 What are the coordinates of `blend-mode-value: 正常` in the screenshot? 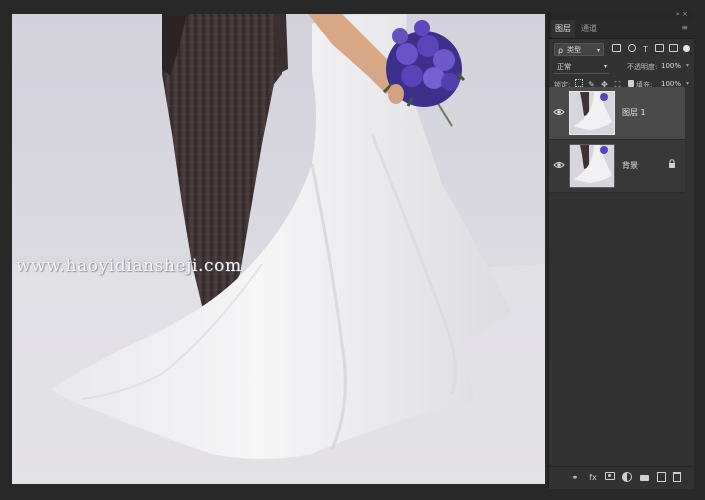 It's located at (564, 67).